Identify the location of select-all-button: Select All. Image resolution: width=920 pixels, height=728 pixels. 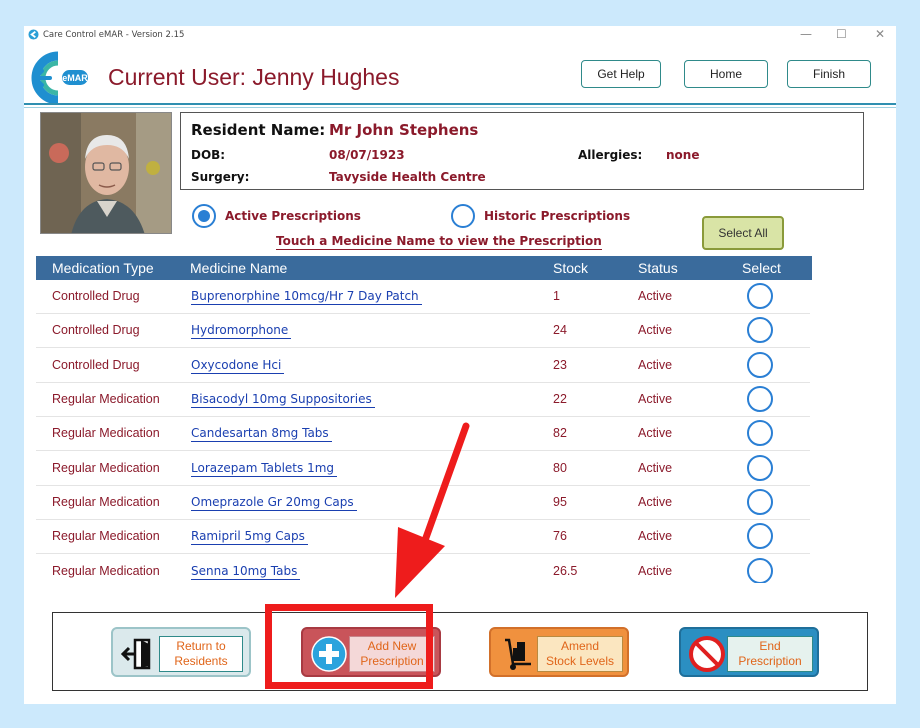
(743, 233).